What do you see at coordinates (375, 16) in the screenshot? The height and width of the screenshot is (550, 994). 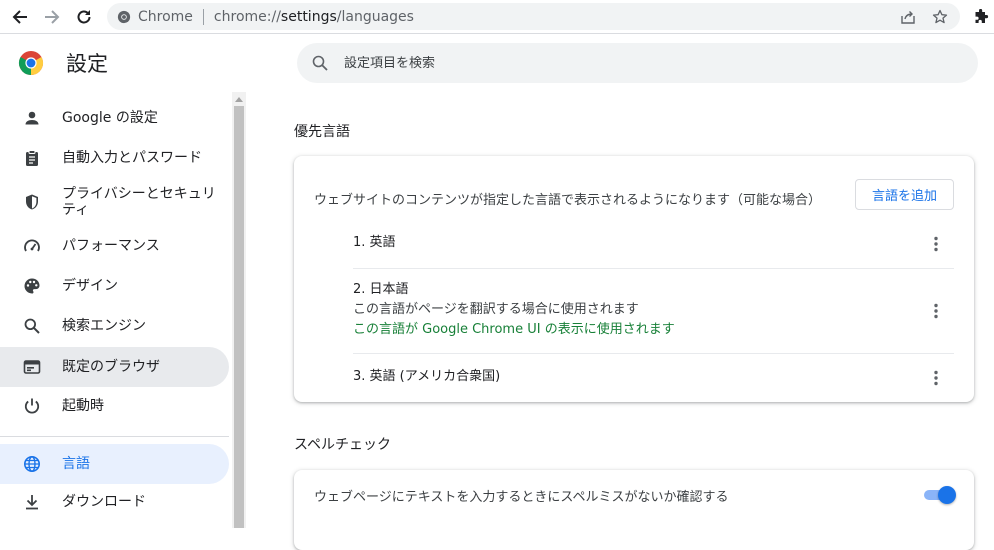 I see `url-path: /languages` at bounding box center [375, 16].